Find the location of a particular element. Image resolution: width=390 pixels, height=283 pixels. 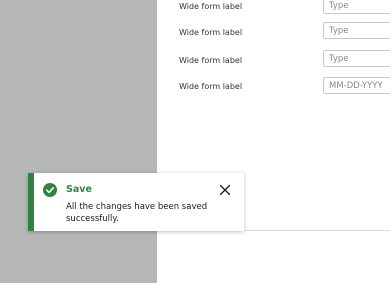

date-input is located at coordinates (356, 85).